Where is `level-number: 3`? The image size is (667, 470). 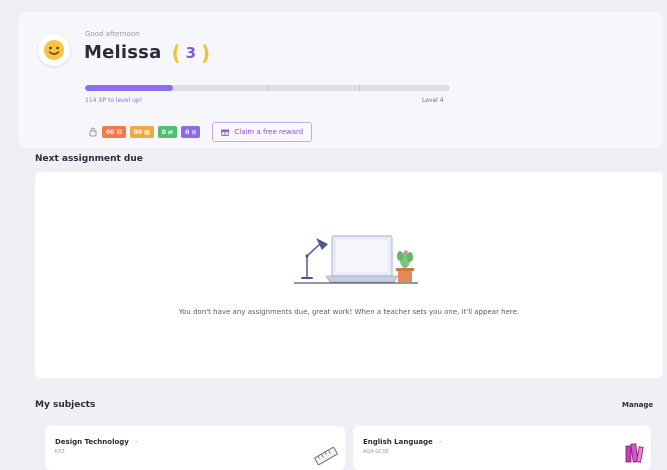
level-number: 3 is located at coordinates (191, 52).